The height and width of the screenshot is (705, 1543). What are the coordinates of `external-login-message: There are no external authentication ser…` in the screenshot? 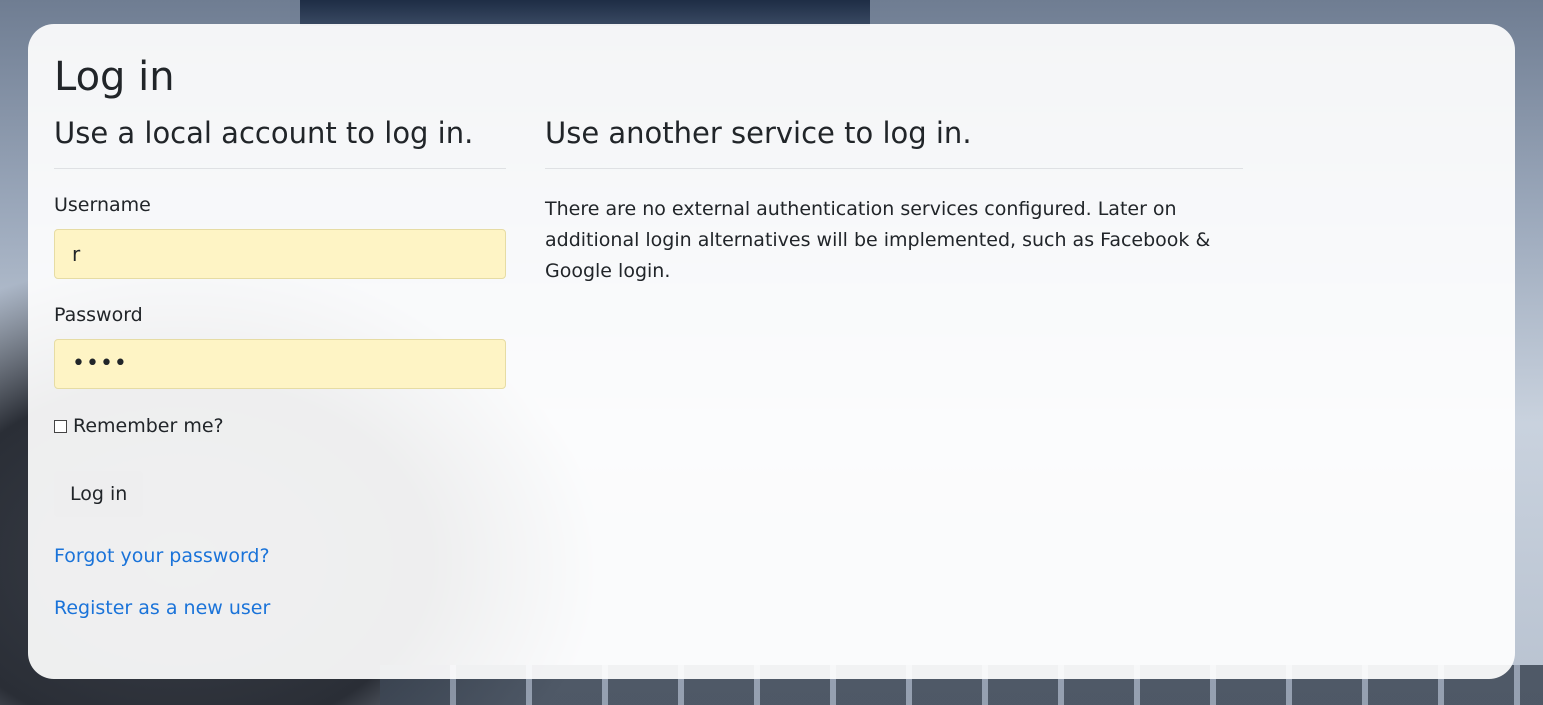 It's located at (878, 239).